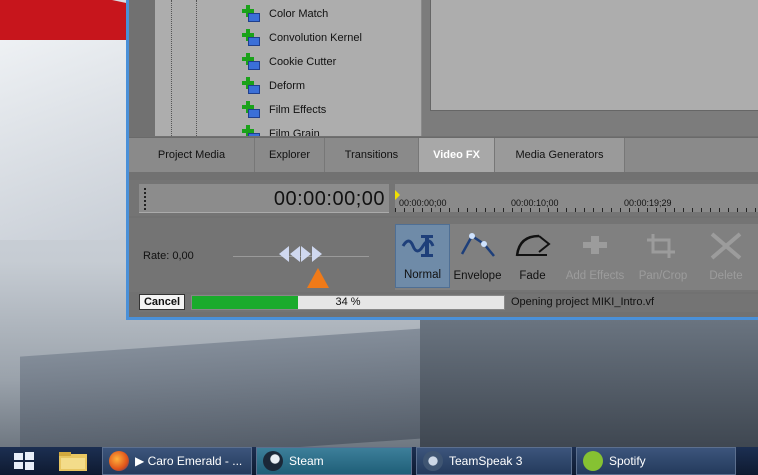  Describe the element at coordinates (595, 245) in the screenshot. I see `add-effects-icon` at that location.